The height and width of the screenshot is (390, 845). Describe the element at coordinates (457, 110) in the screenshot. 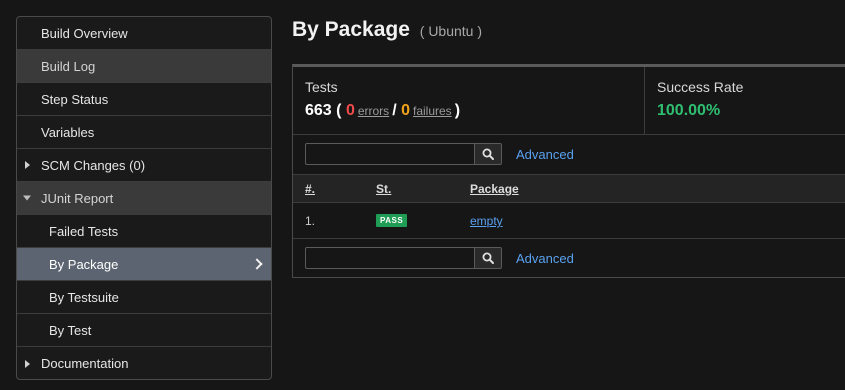

I see `close-paren: )` at that location.